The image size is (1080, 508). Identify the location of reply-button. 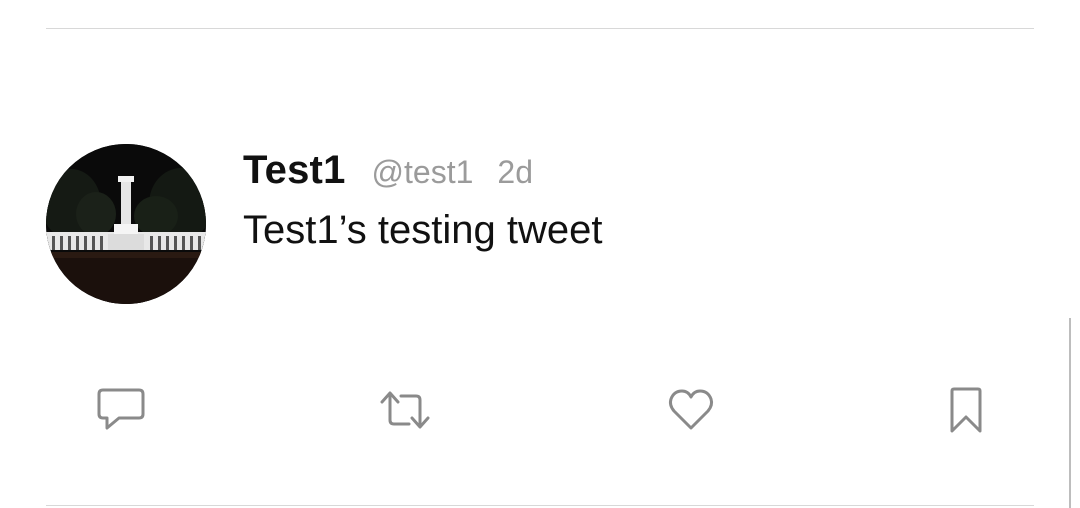
(121, 410).